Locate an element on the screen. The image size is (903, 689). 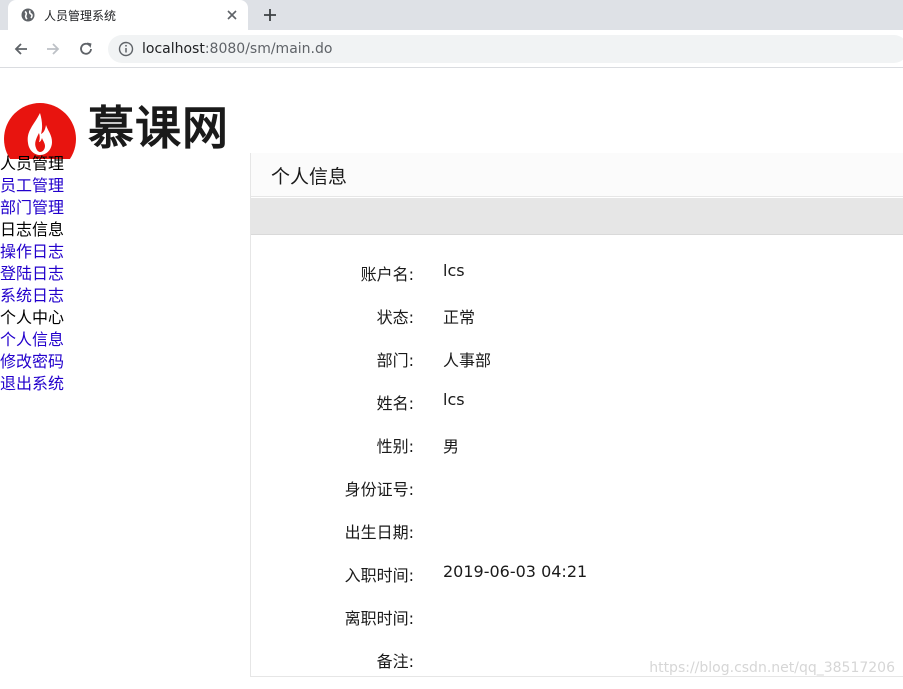
info-icon is located at coordinates (126, 49).